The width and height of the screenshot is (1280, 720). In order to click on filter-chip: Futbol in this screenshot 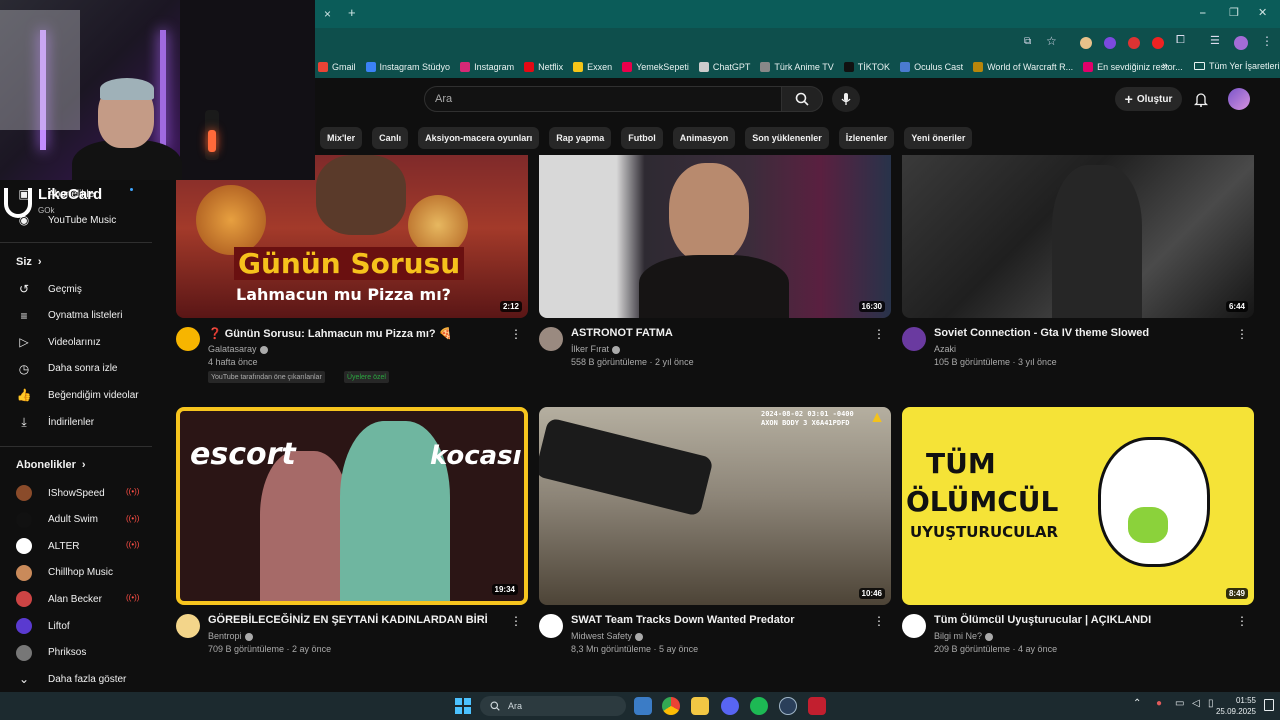, I will do `click(642, 138)`.